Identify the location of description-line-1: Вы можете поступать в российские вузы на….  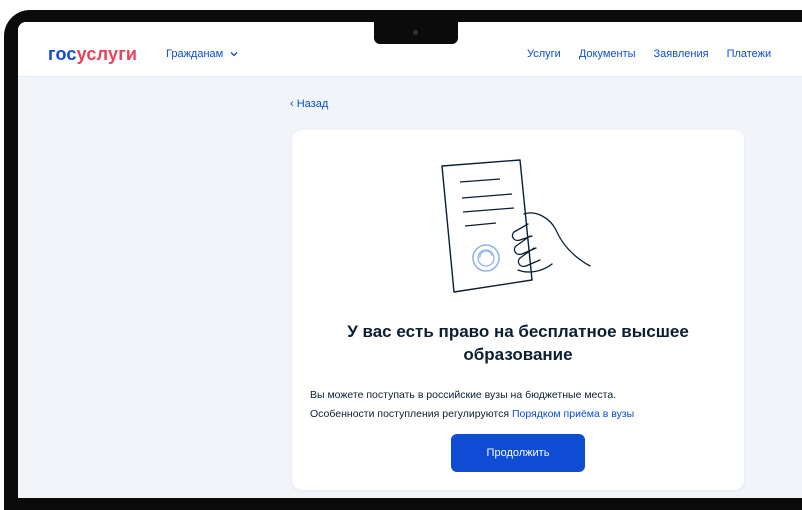
(463, 395).